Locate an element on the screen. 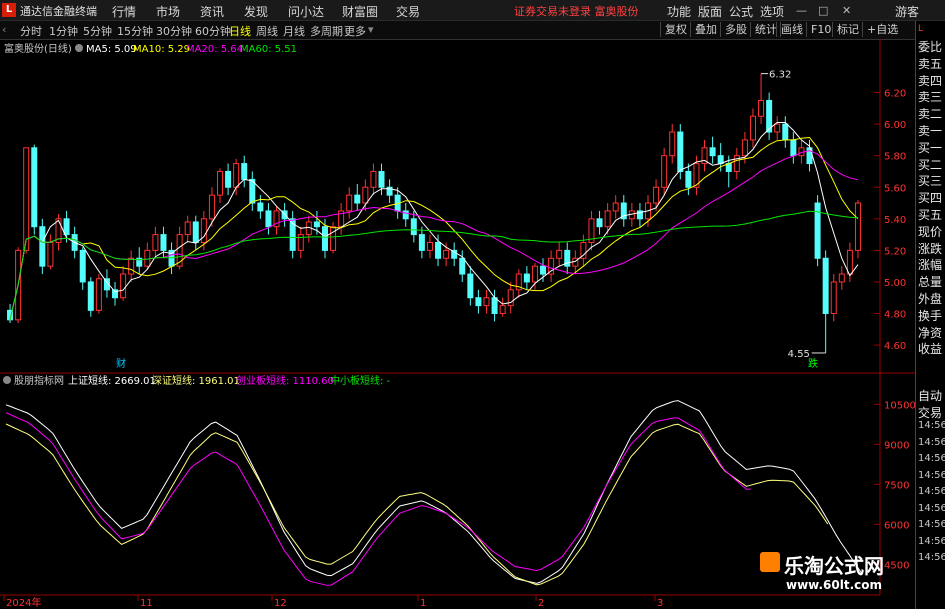  menu-item-wenxiaoda: 问小达 is located at coordinates (306, 11).